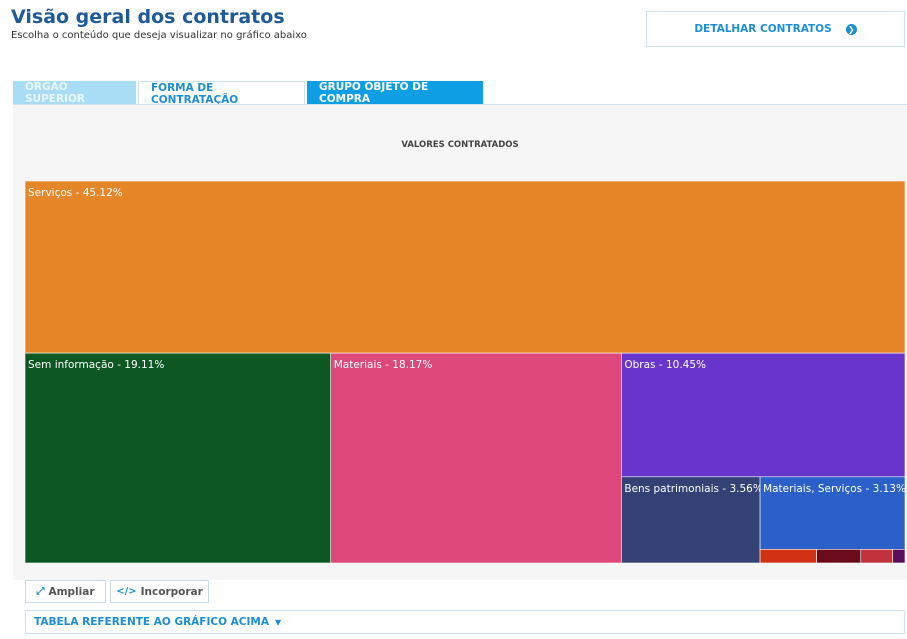  I want to click on code-icon: </>, so click(126, 591).